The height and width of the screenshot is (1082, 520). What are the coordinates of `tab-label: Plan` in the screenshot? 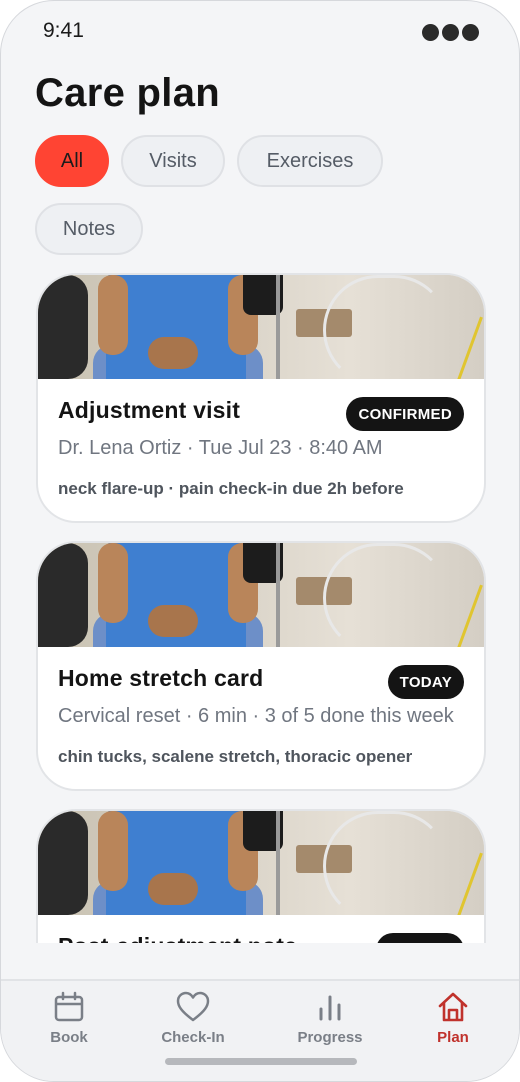 It's located at (453, 1037).